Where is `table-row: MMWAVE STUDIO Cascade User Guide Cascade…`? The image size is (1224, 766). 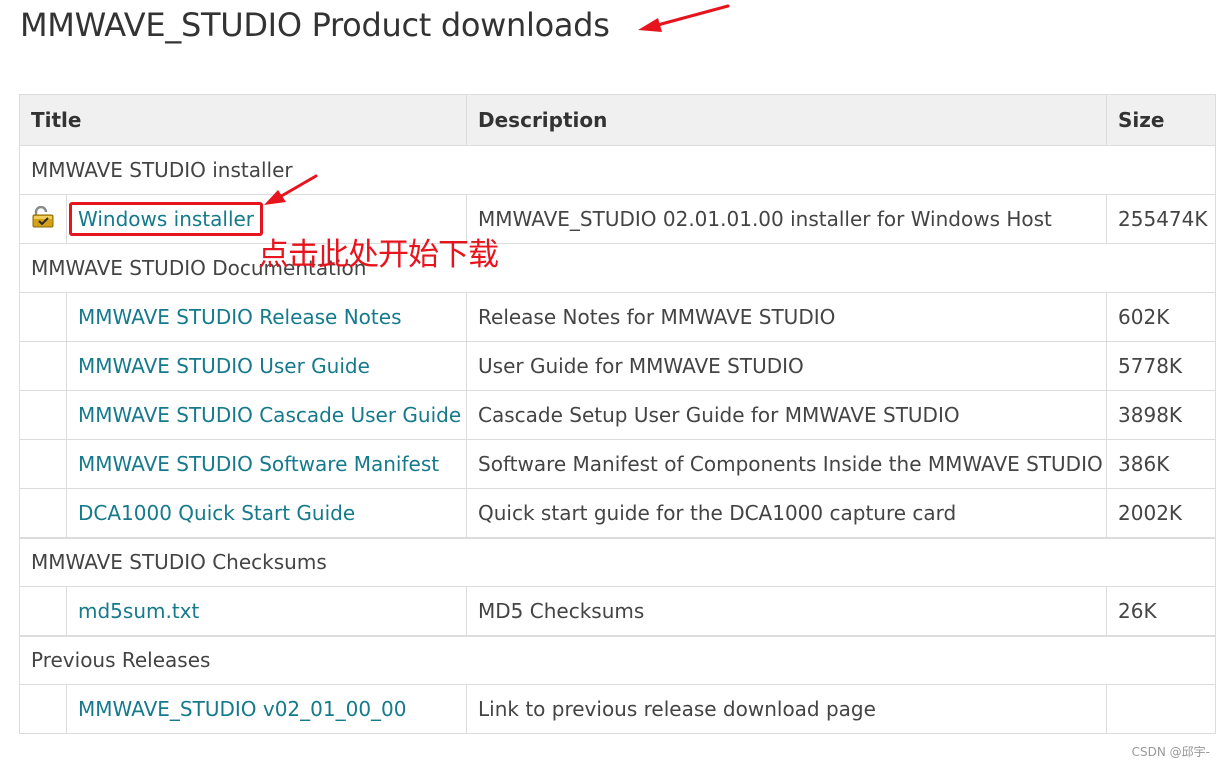
table-row: MMWAVE STUDIO Cascade User Guide Cascade… is located at coordinates (618, 415).